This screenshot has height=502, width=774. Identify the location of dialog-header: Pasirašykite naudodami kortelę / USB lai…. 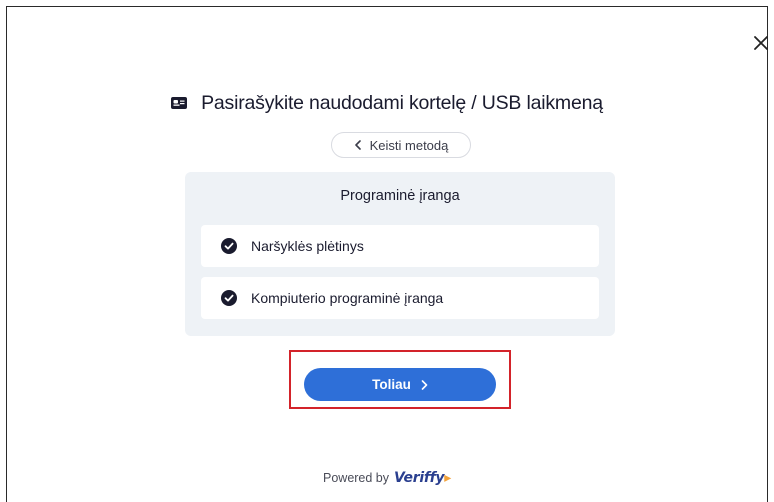
(387, 103).